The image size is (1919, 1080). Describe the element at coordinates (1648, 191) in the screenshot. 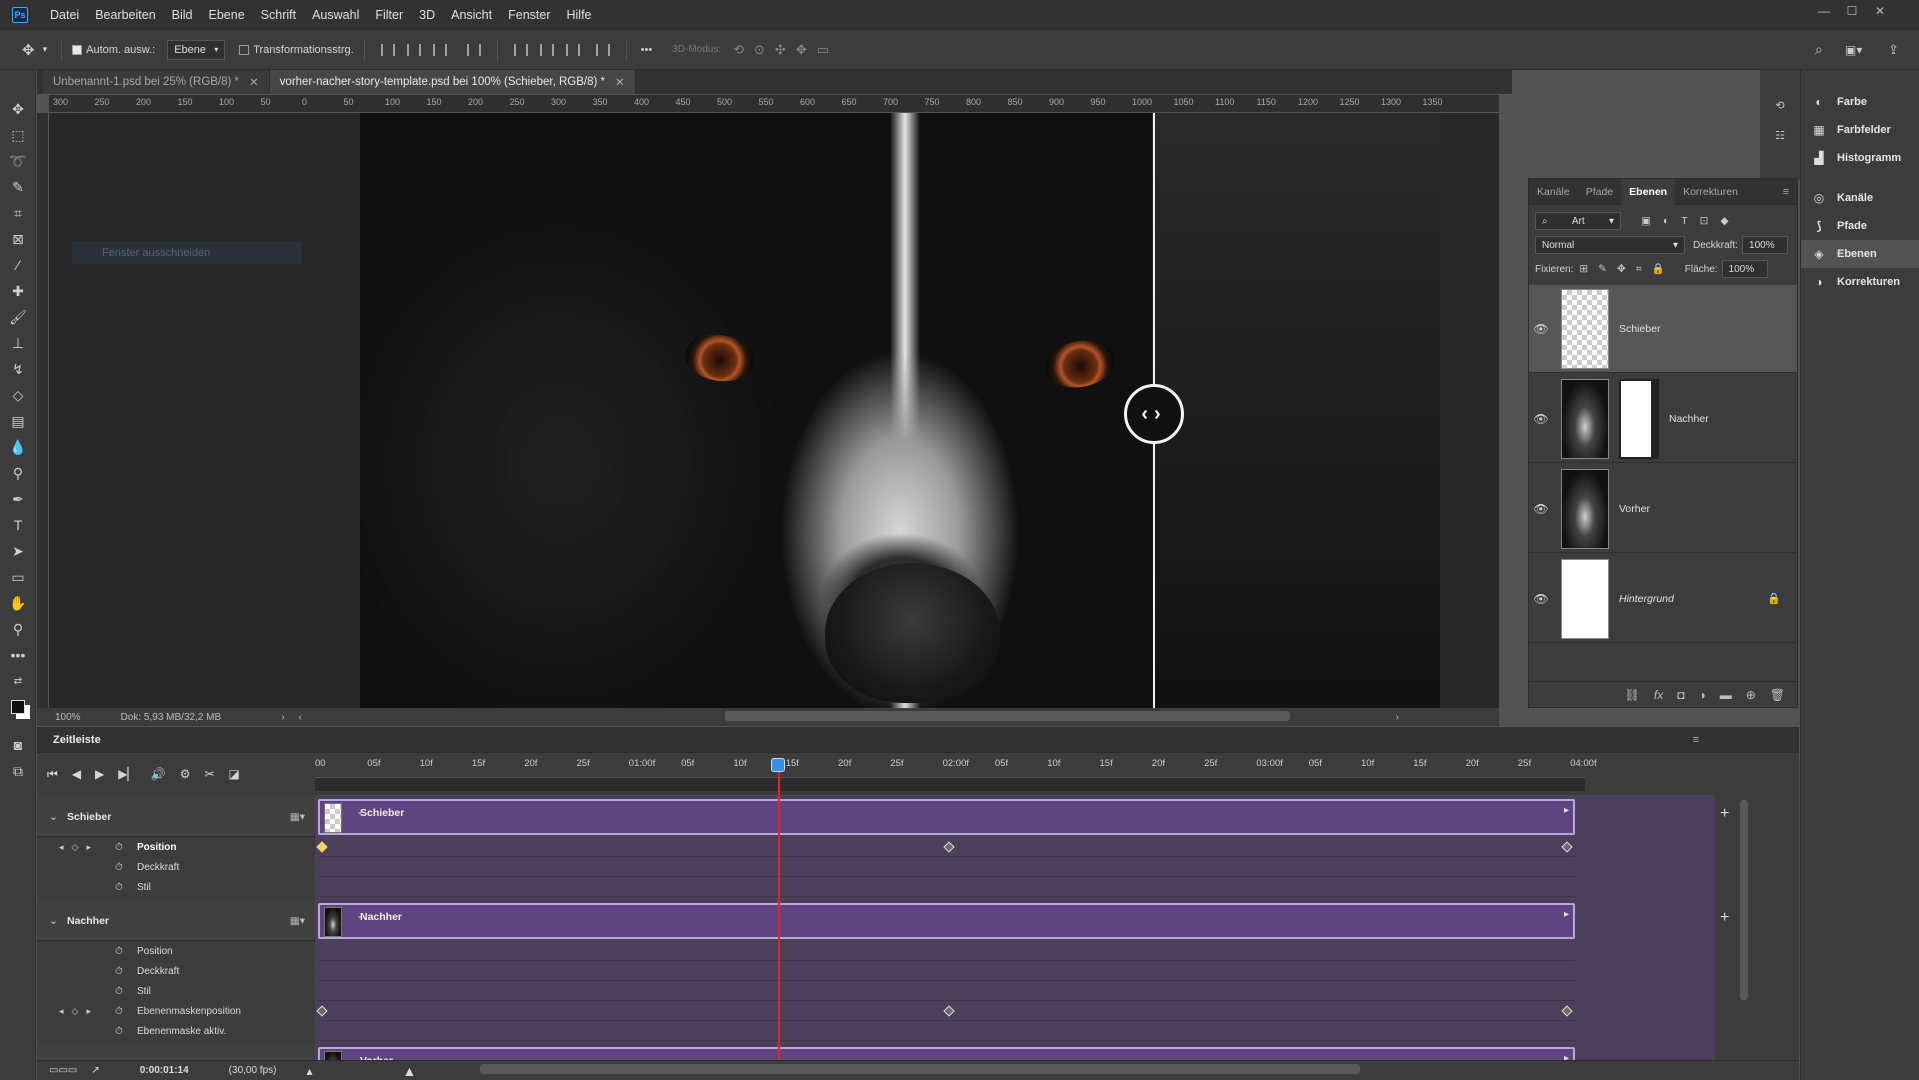

I see `tab-2: Ebenen` at that location.